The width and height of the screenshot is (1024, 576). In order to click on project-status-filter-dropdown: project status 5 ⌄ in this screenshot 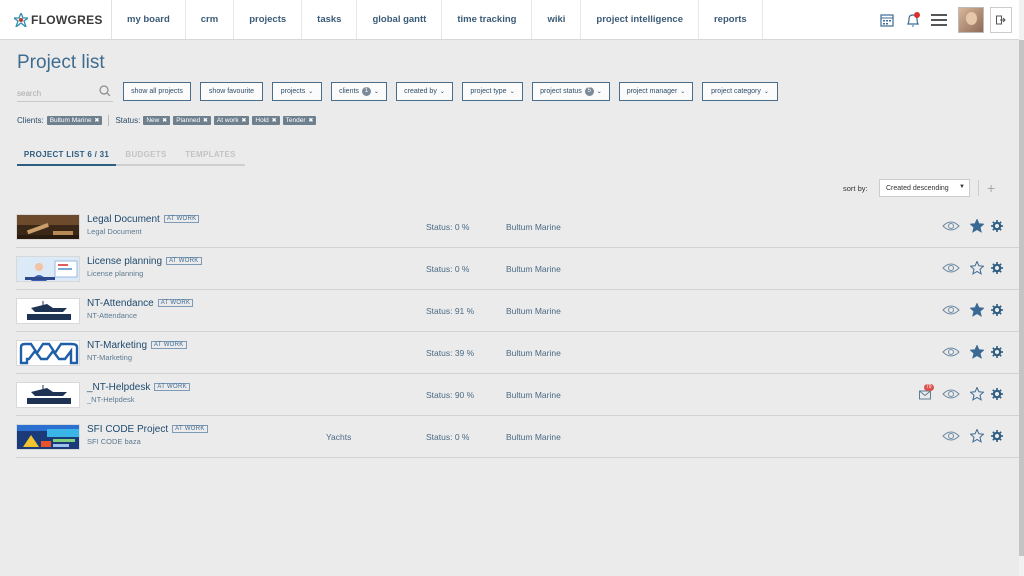, I will do `click(571, 91)`.